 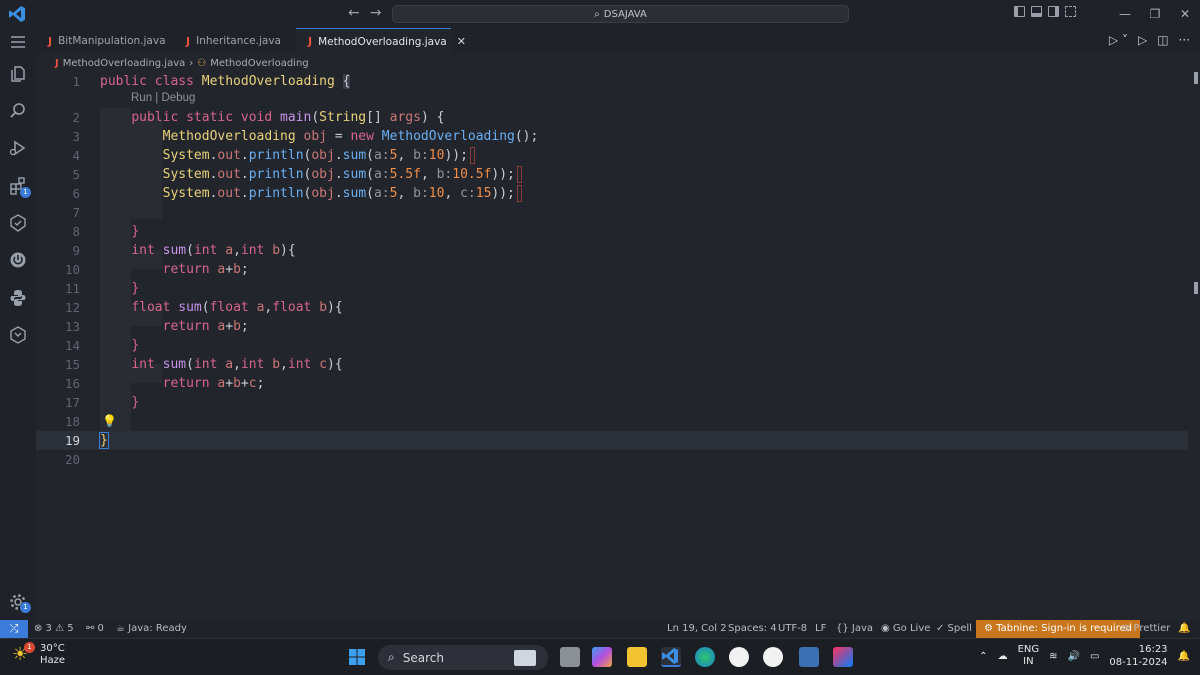 What do you see at coordinates (1019, 11) in the screenshot?
I see `toggle-primary-sidebar-icon` at bounding box center [1019, 11].